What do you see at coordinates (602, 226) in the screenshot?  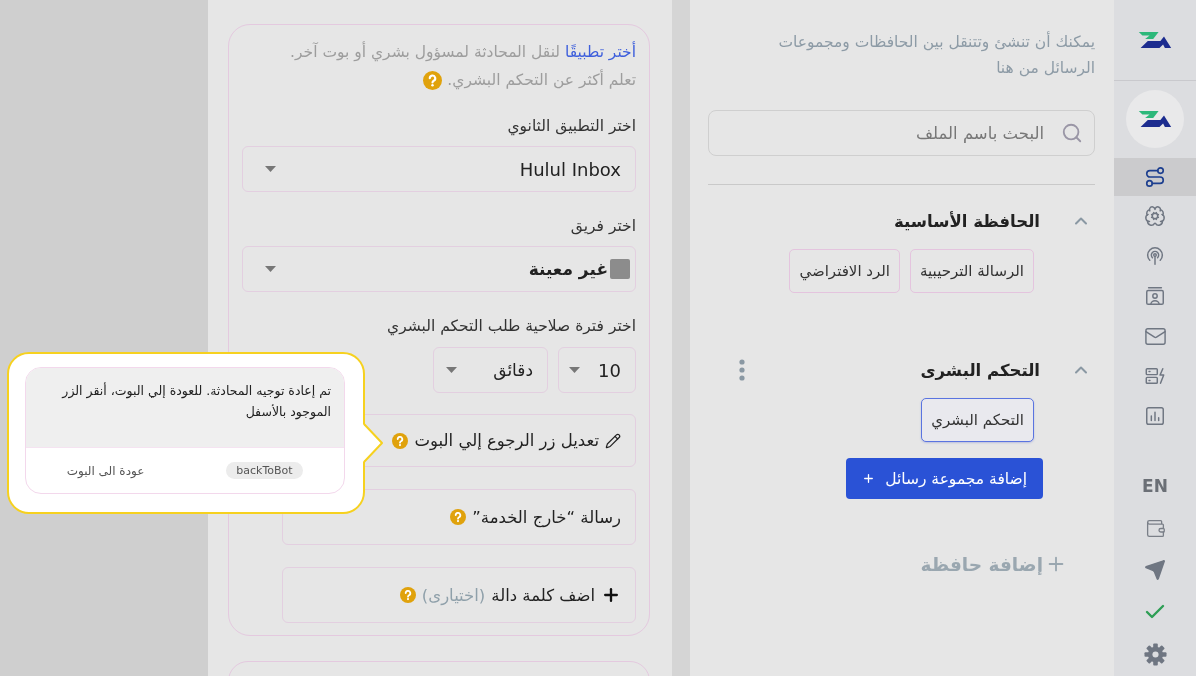 I see `field-label: اختر فريق` at bounding box center [602, 226].